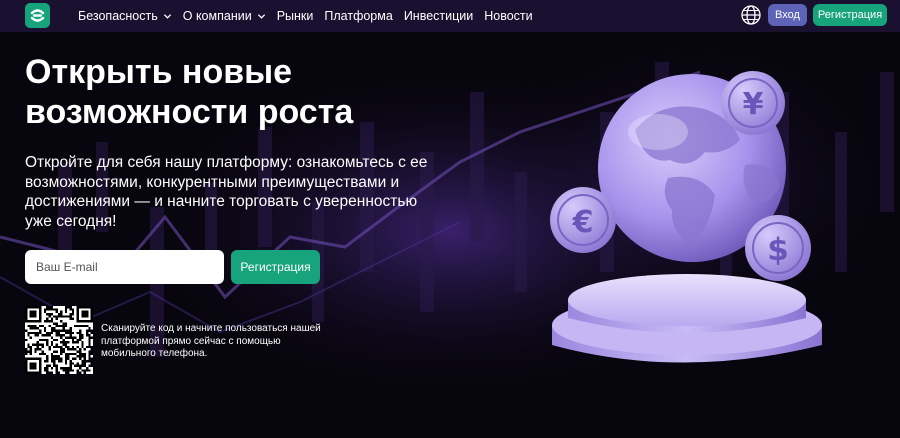  I want to click on coin-yen: ¥, so click(753, 103).